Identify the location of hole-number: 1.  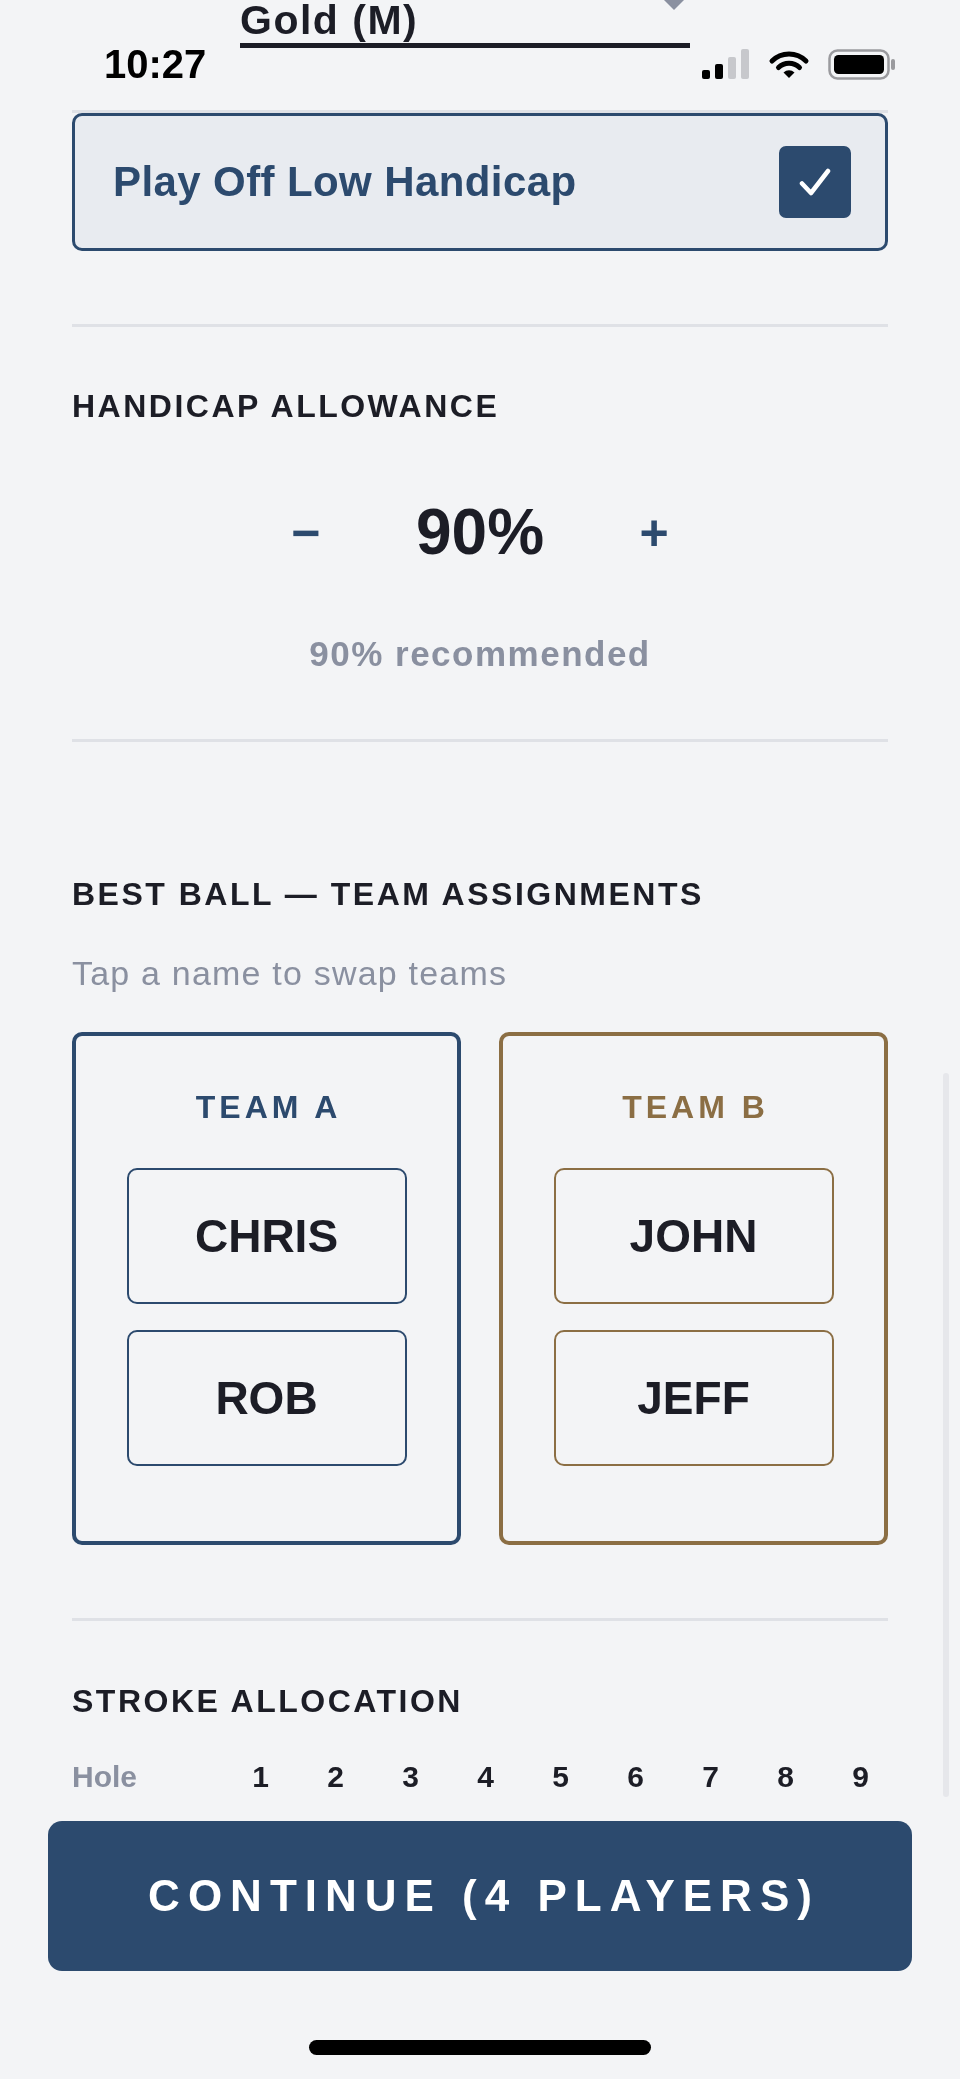
(260, 1777).